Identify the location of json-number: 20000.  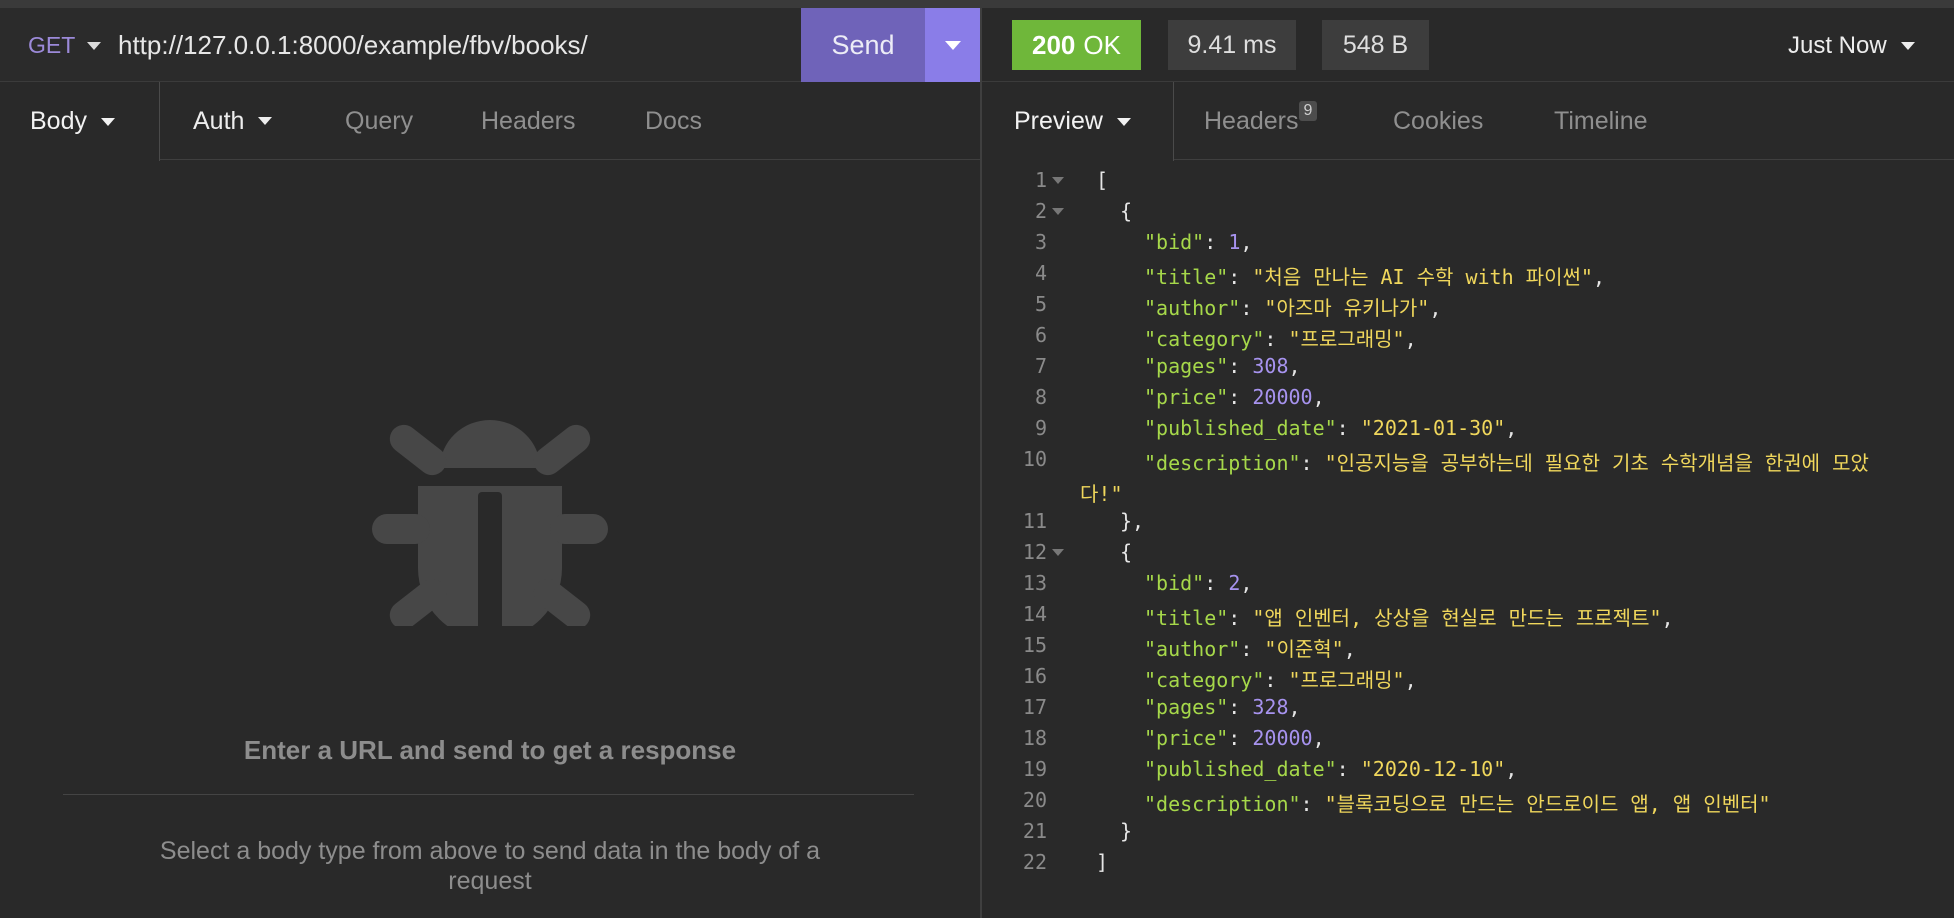
(1282, 738).